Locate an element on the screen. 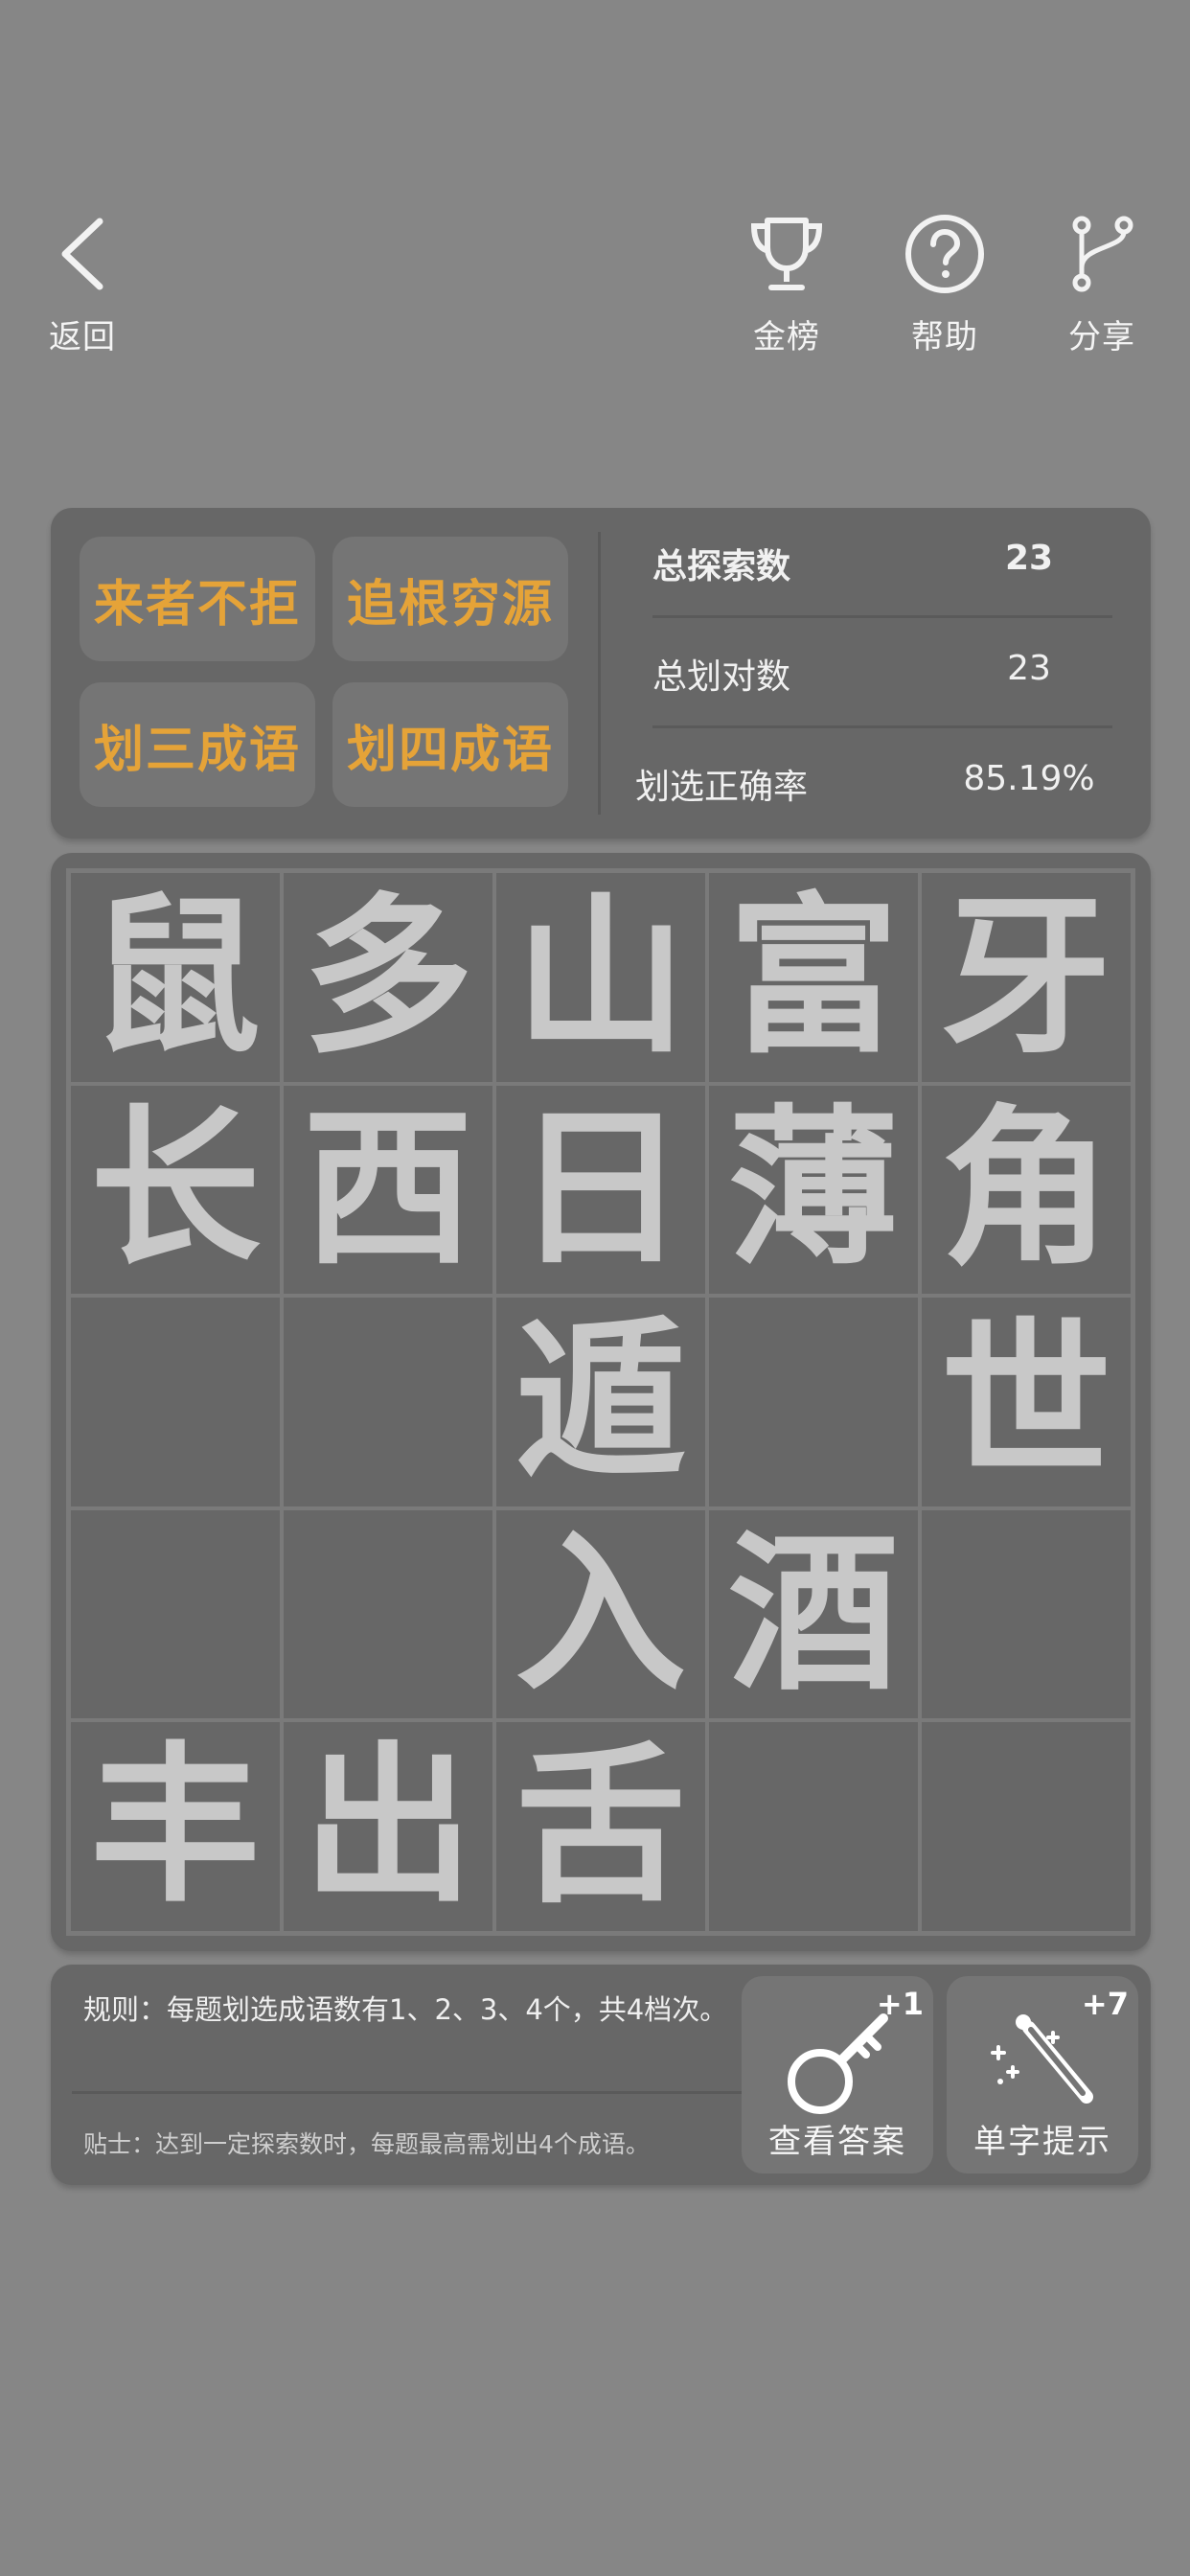 The image size is (1190, 2576). mode-button-2: 追根穷源 is located at coordinates (450, 599).